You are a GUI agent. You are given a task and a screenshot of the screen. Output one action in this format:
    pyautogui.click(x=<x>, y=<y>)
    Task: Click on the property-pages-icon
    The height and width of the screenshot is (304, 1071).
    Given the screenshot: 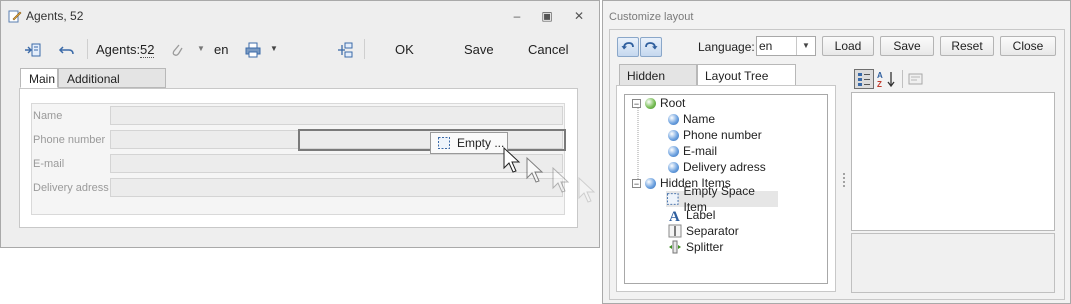 What is the action you would take?
    pyautogui.click(x=915, y=79)
    